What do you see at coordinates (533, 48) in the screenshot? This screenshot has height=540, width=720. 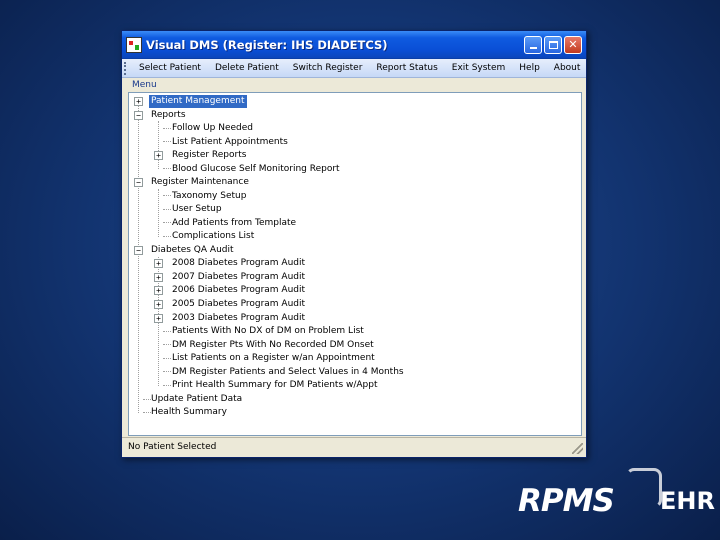 I see `minimize-icon` at bounding box center [533, 48].